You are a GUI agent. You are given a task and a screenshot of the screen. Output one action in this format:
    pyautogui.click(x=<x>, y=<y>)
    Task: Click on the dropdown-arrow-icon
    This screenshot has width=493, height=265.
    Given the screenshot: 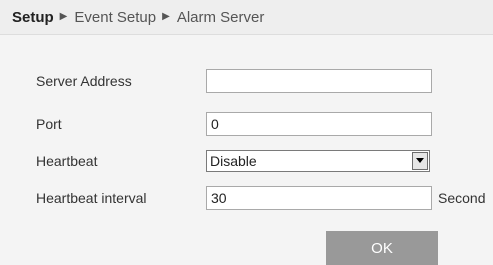 What is the action you would take?
    pyautogui.click(x=420, y=161)
    